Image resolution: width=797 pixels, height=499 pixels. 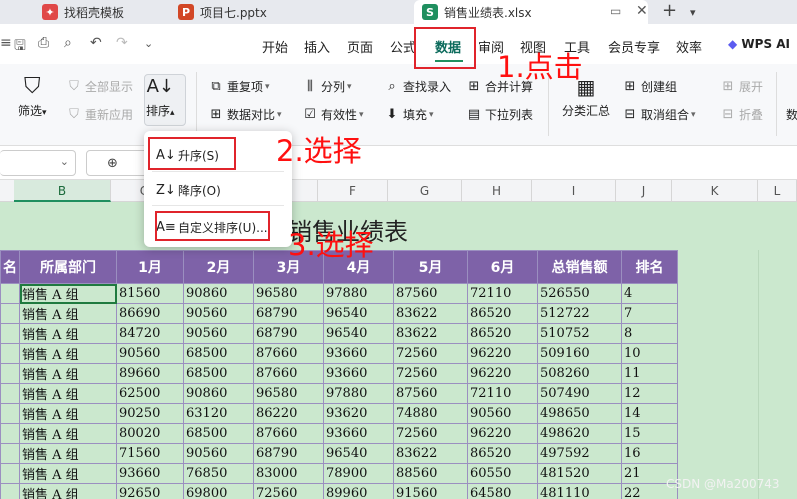 What do you see at coordinates (649, 293) in the screenshot?
I see `table-cell: 4` at bounding box center [649, 293].